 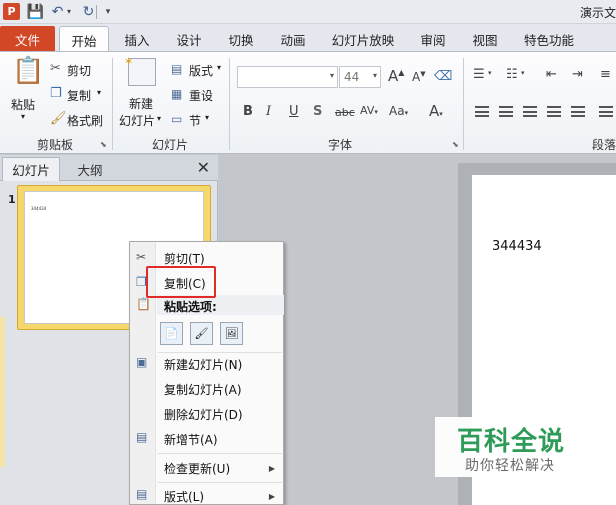 I want to click on layout-button: 版式, so click(x=201, y=70).